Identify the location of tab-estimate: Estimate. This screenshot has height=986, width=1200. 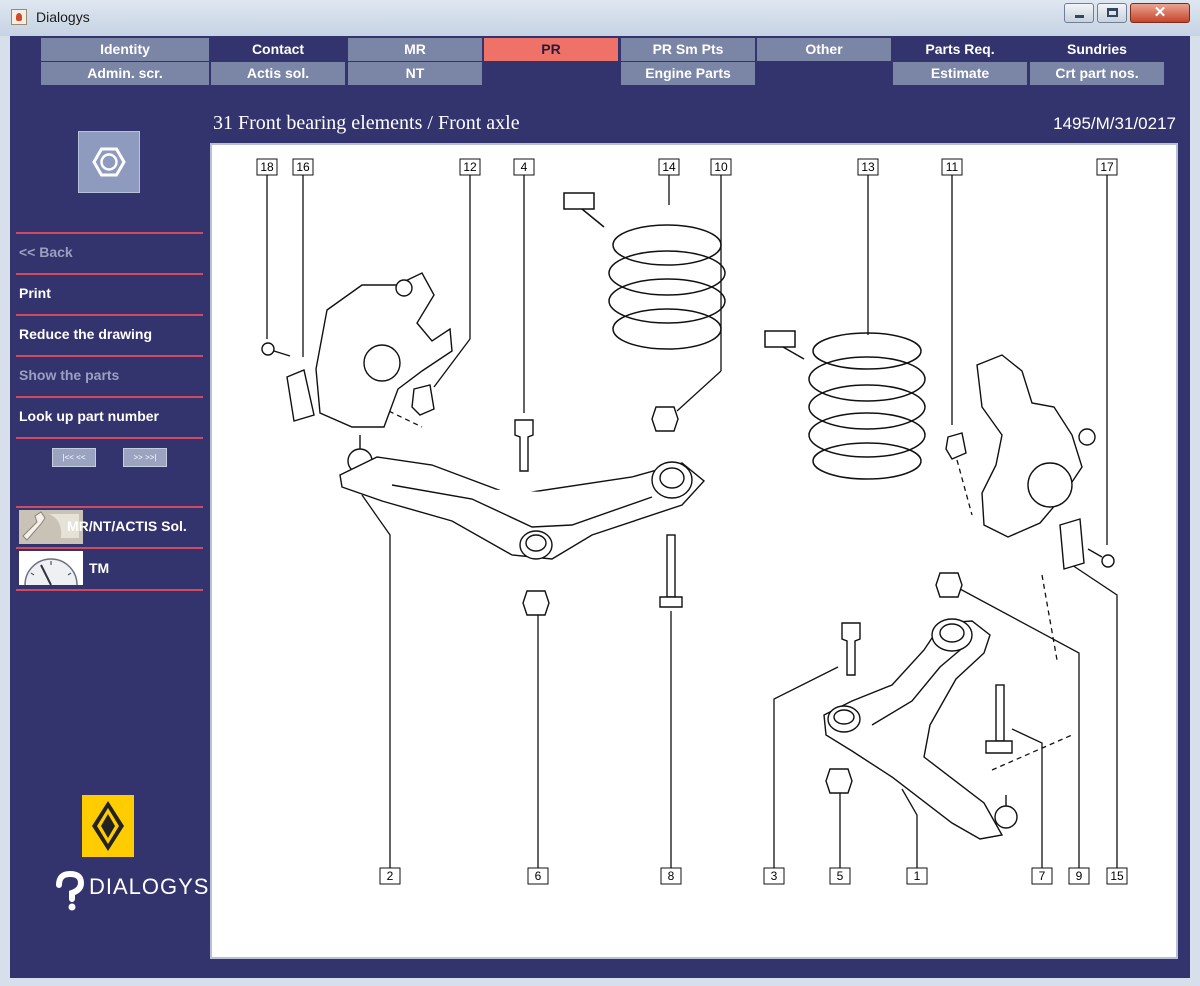
(960, 73).